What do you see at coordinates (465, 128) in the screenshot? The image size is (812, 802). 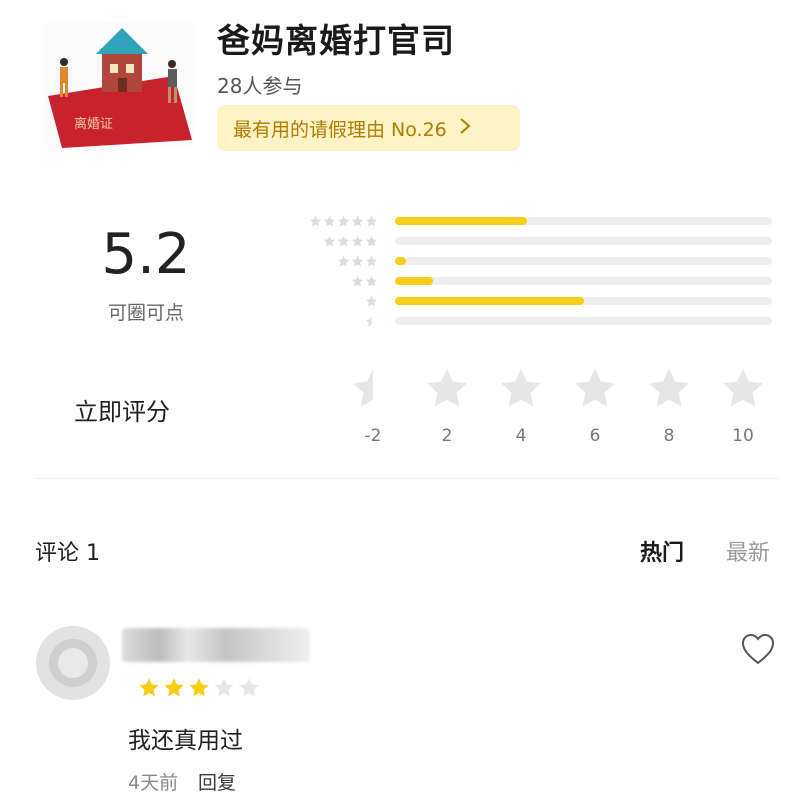 I see `chevron-right-icon` at bounding box center [465, 128].